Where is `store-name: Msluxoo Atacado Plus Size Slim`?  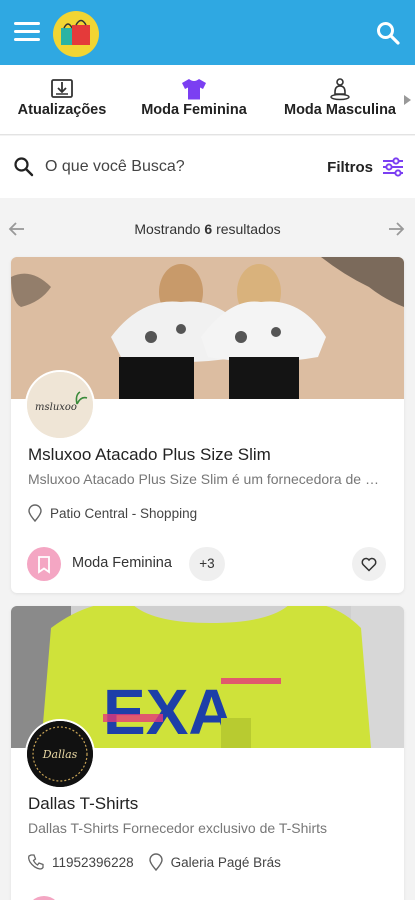
store-name: Msluxoo Atacado Plus Size Slim is located at coordinates (149, 455).